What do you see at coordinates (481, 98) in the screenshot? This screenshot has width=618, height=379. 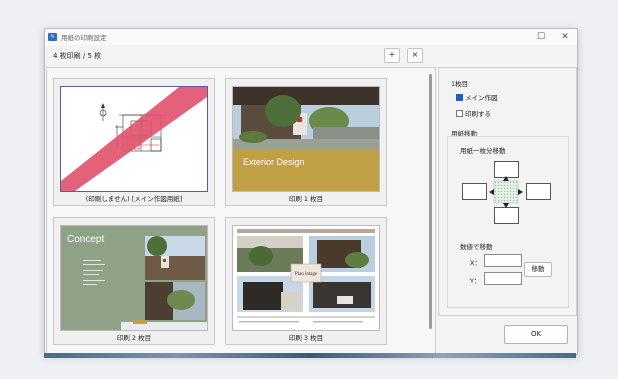 I see `main-drawing-label: メイン作図` at bounding box center [481, 98].